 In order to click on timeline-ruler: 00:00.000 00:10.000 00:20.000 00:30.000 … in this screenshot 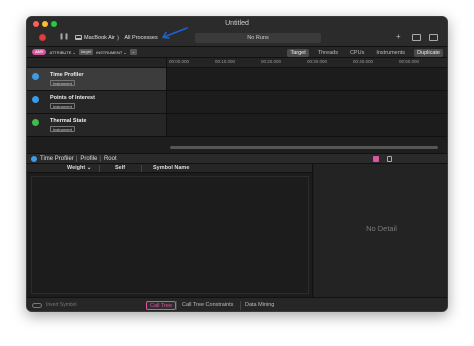, I will do `click(307, 63)`.